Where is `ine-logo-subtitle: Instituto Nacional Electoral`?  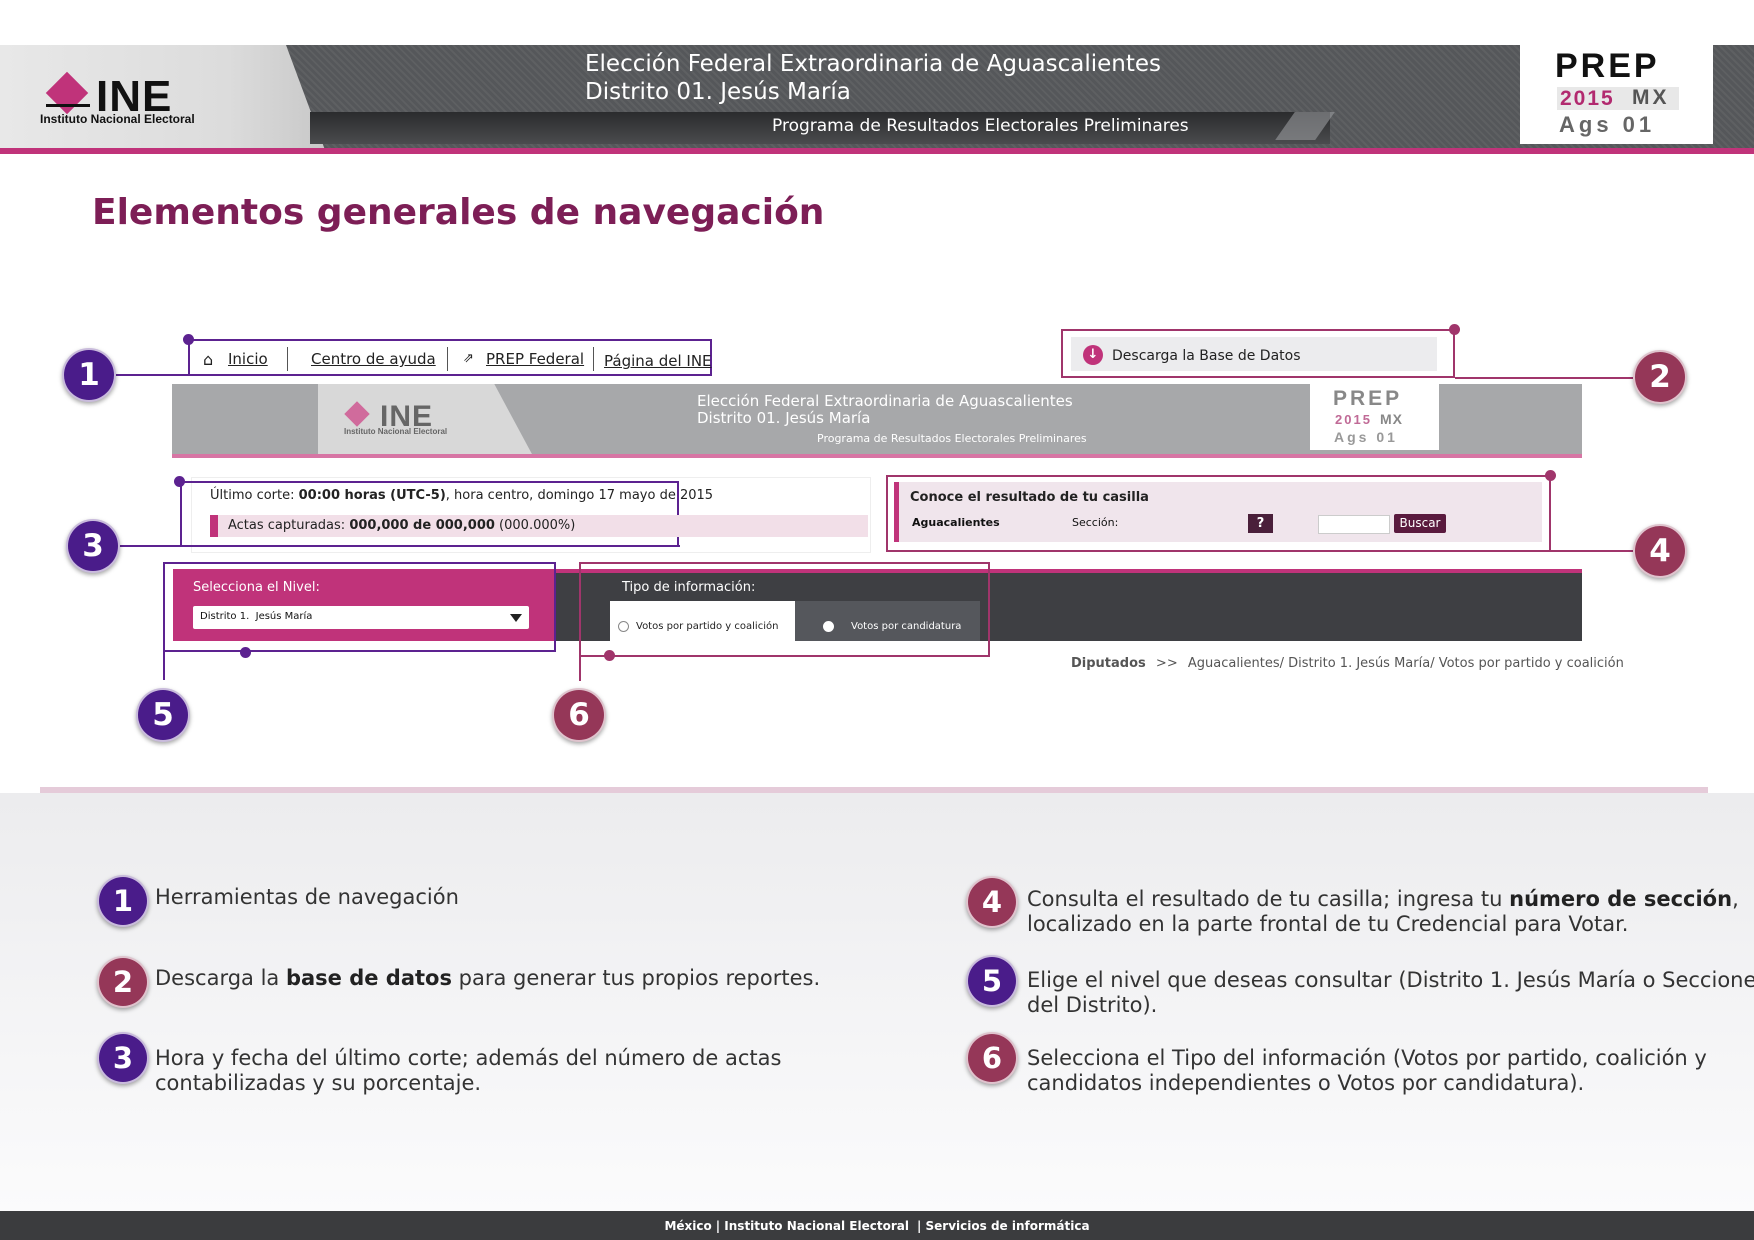 ine-logo-subtitle: Instituto Nacional Electoral is located at coordinates (117, 119).